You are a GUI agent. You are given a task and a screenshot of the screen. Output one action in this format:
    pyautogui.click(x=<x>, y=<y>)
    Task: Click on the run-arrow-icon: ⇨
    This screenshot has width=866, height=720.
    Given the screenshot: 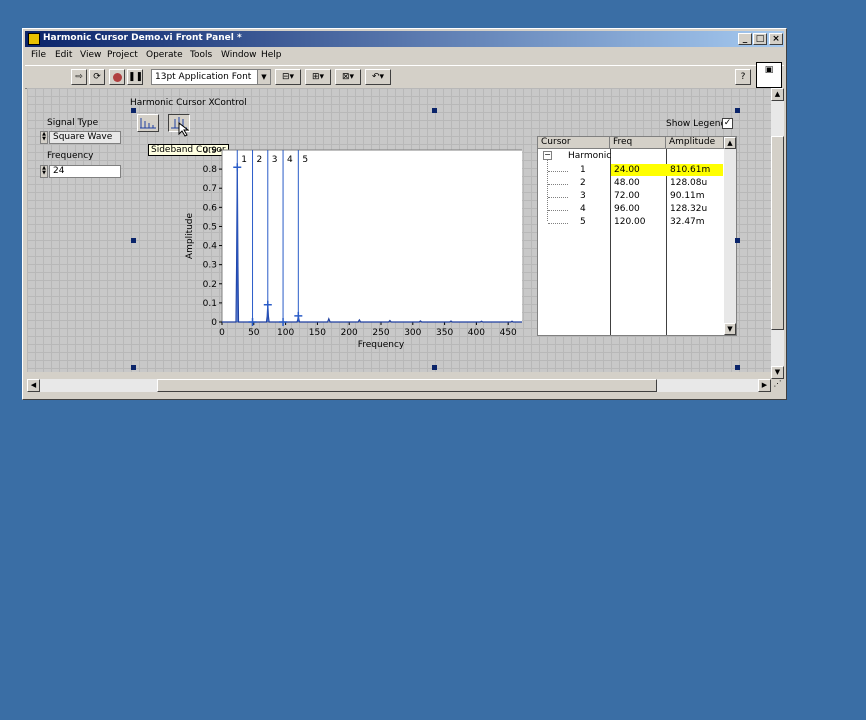 What is the action you would take?
    pyautogui.click(x=79, y=77)
    